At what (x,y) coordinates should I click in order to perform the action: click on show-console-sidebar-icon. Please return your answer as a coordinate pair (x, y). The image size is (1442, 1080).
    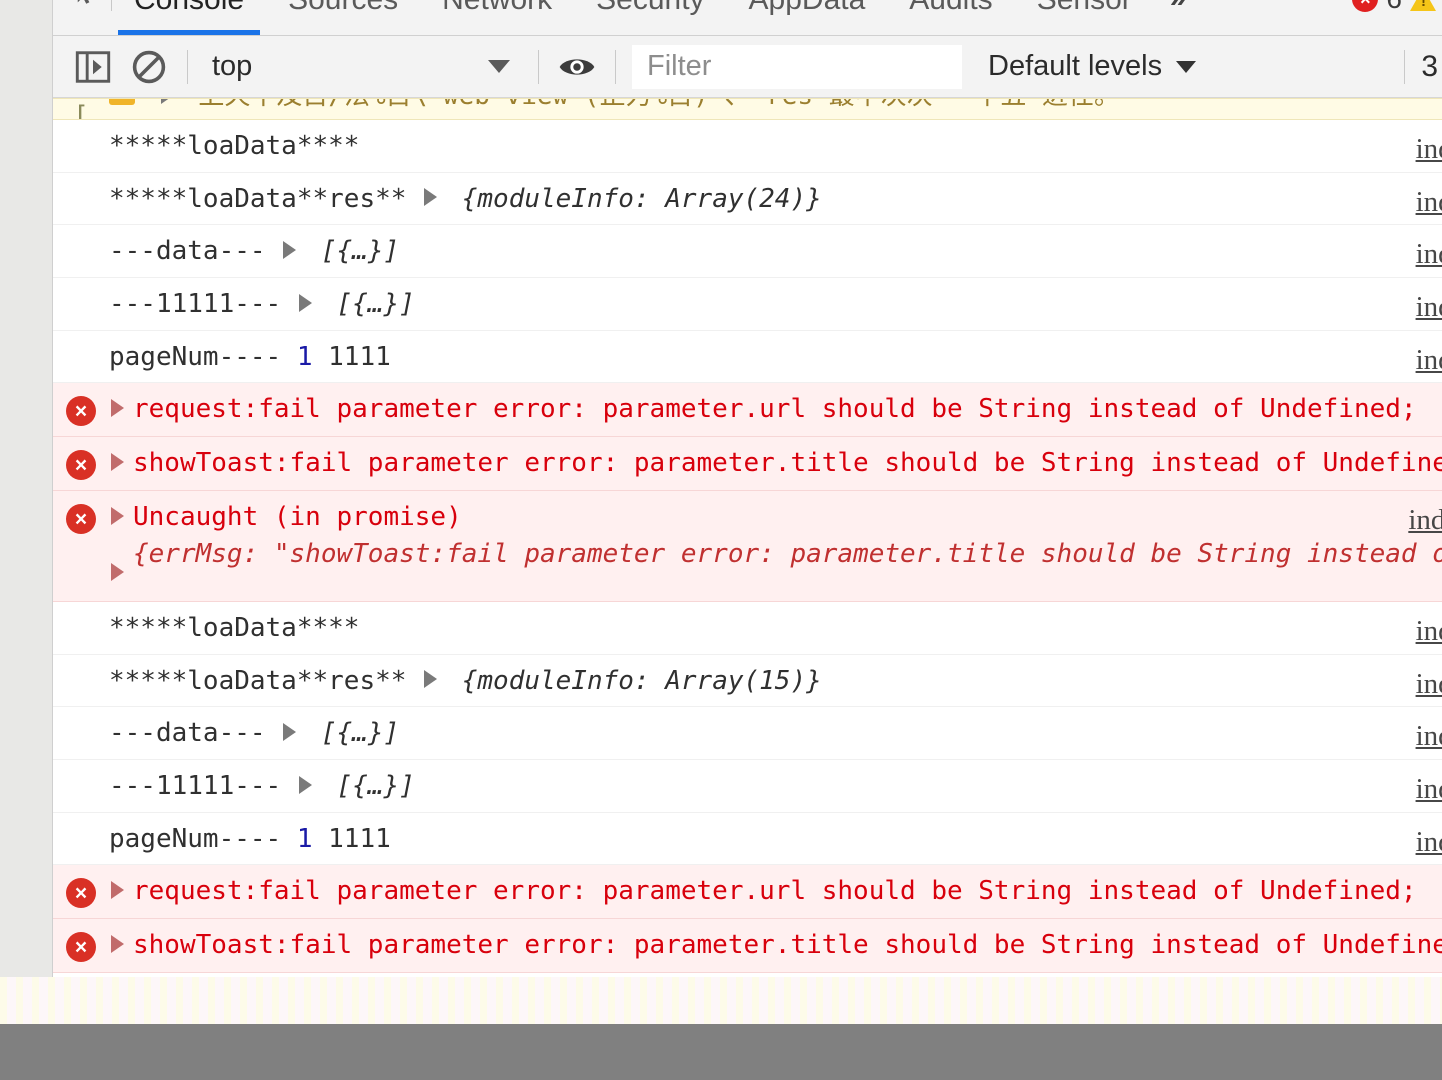
    Looking at the image, I should click on (93, 67).